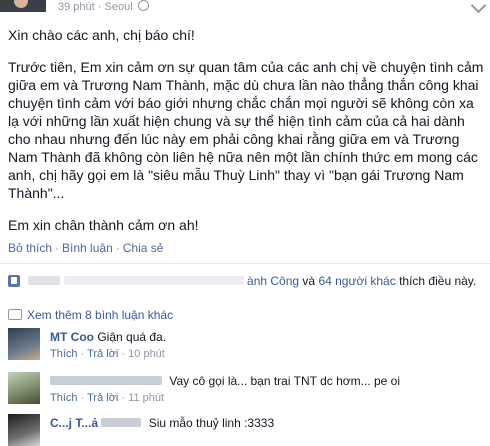  Describe the element at coordinates (356, 281) in the screenshot. I see `others-link: 64 người khác` at that location.